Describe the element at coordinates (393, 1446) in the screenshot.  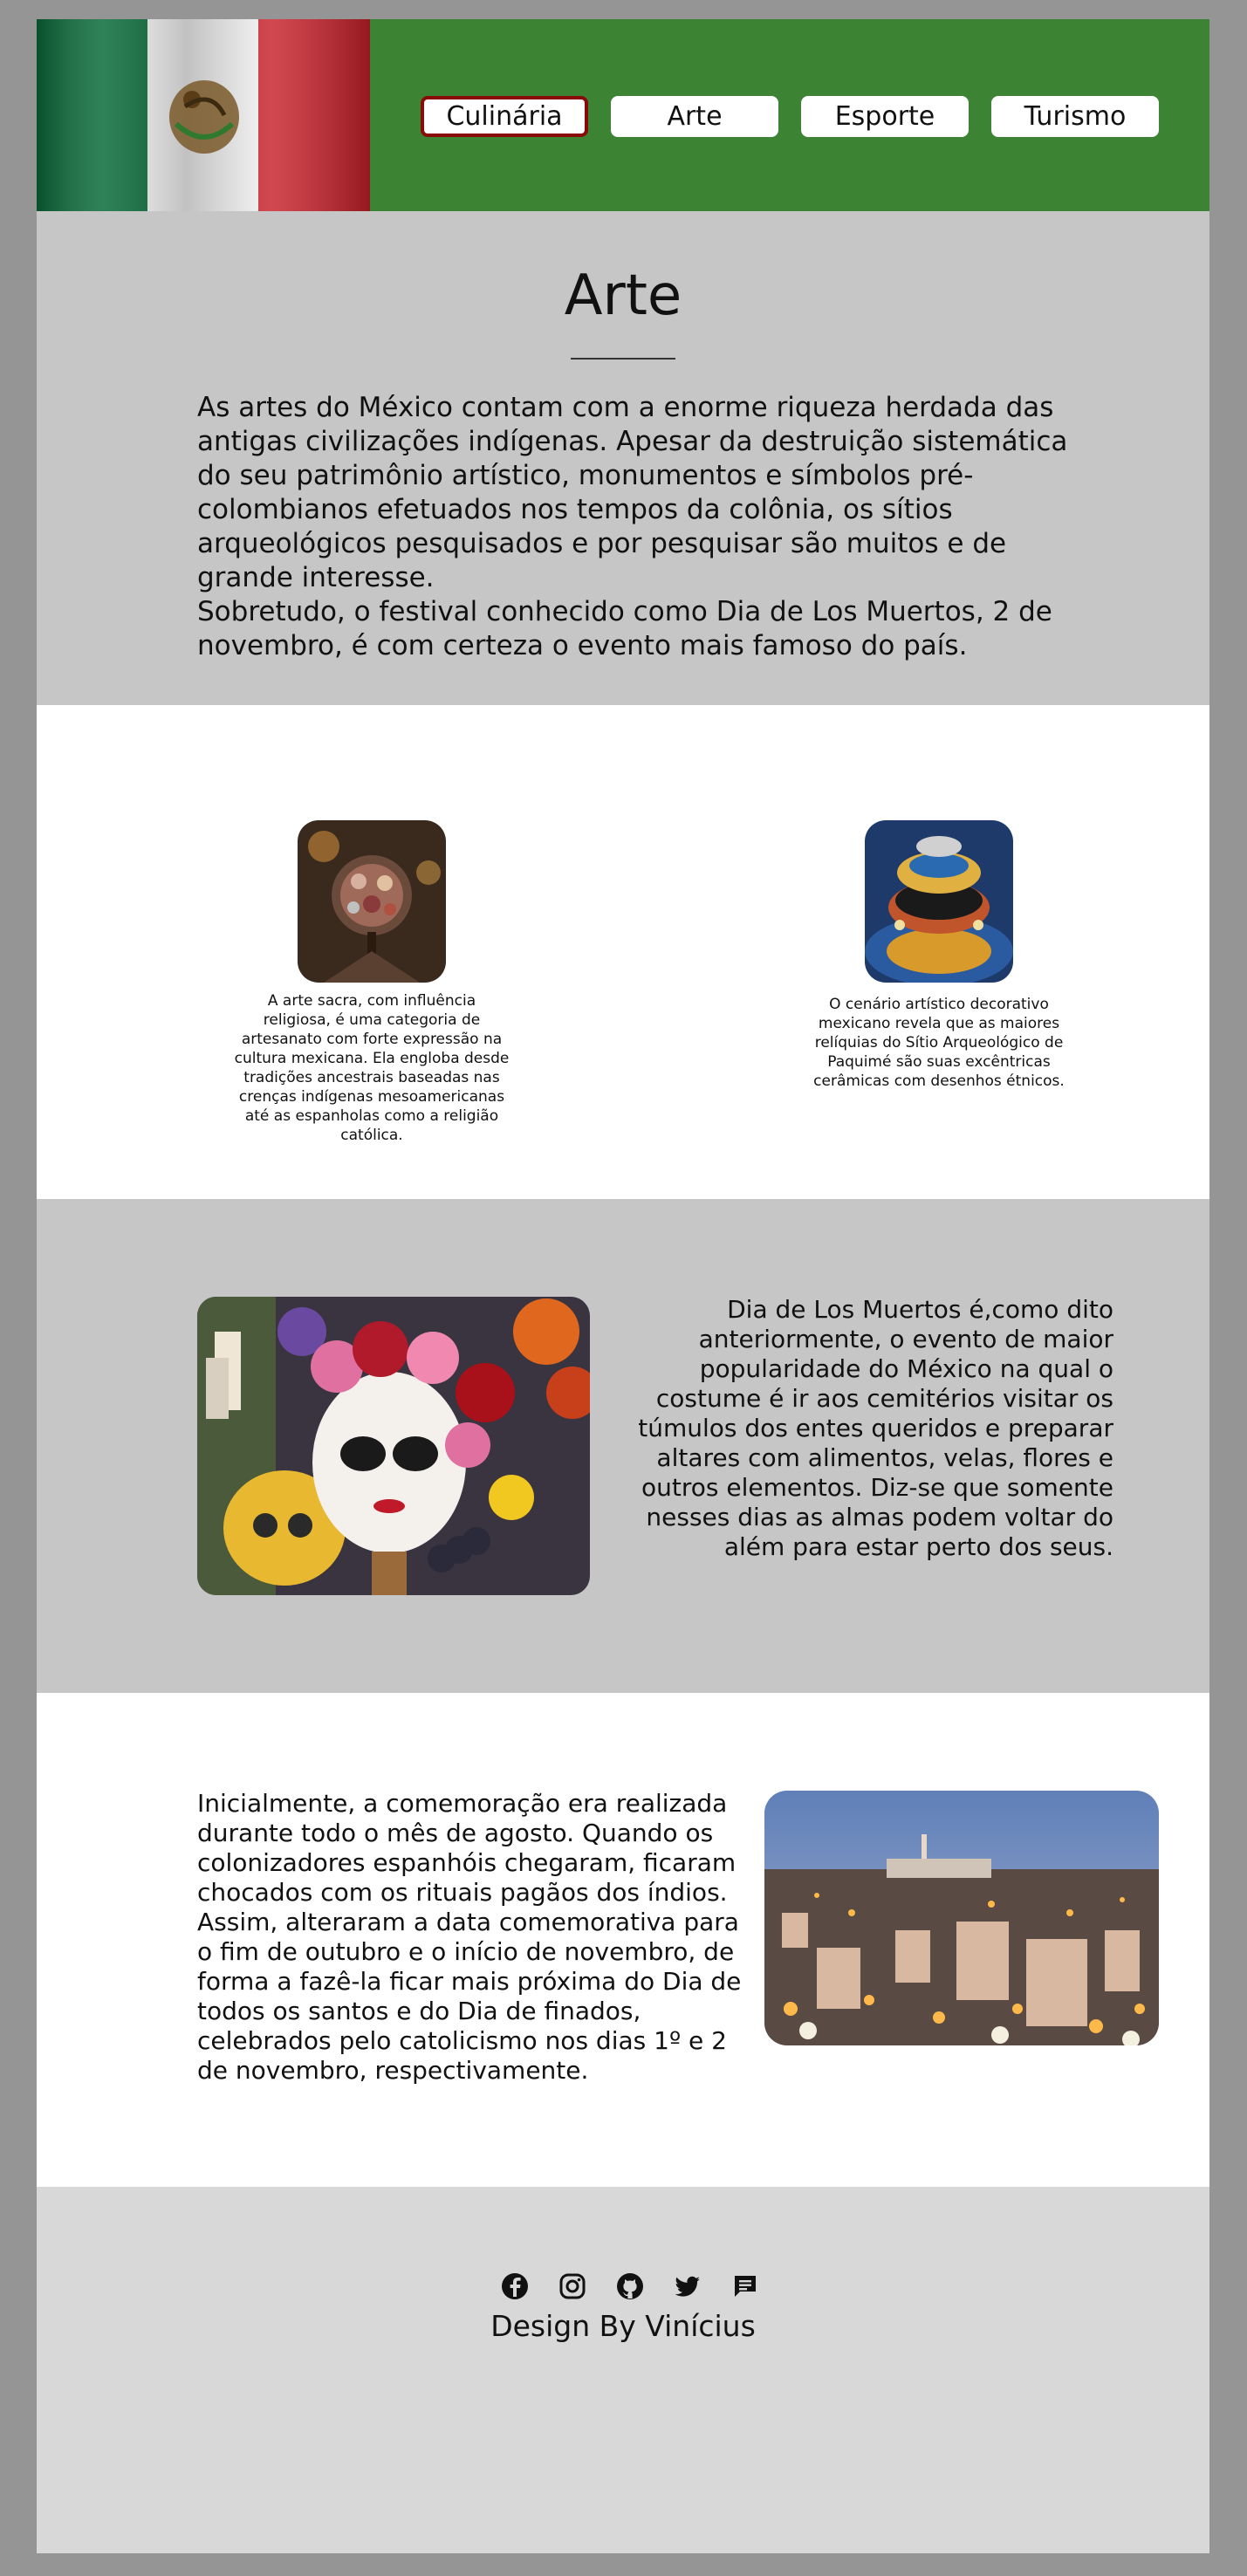
I see `catrina-mask-image` at that location.